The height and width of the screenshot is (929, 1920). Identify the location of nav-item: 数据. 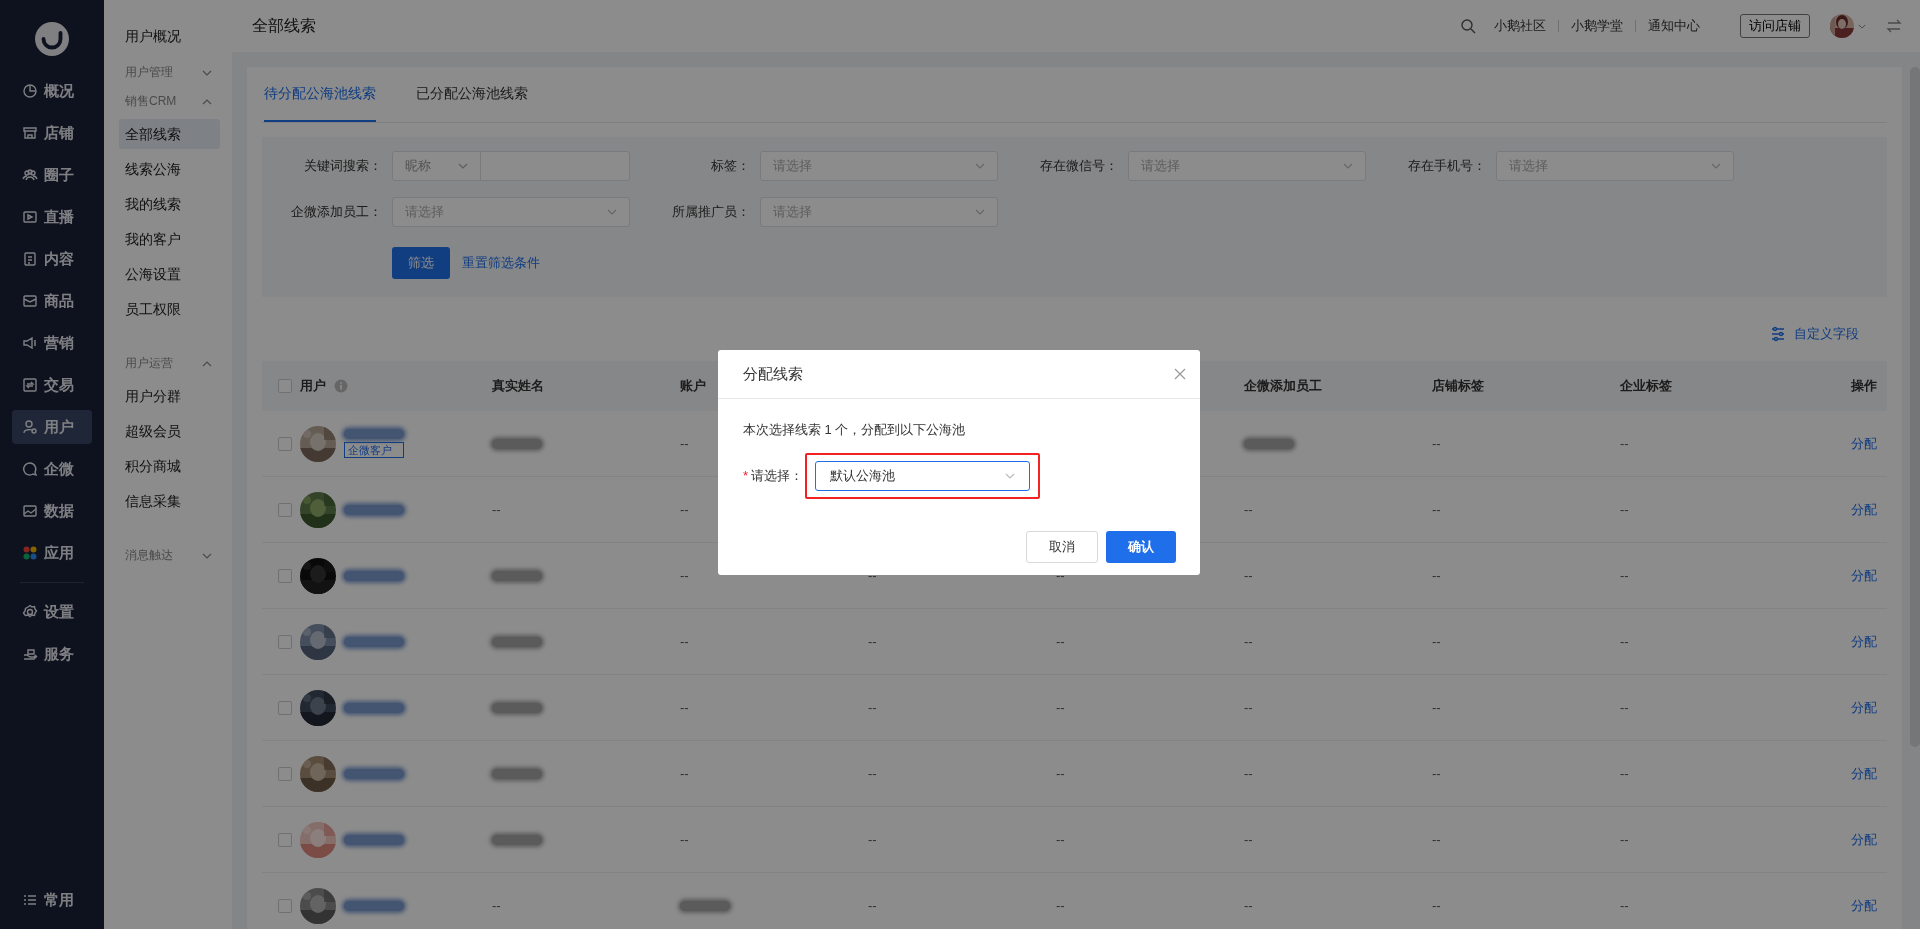
(52, 511).